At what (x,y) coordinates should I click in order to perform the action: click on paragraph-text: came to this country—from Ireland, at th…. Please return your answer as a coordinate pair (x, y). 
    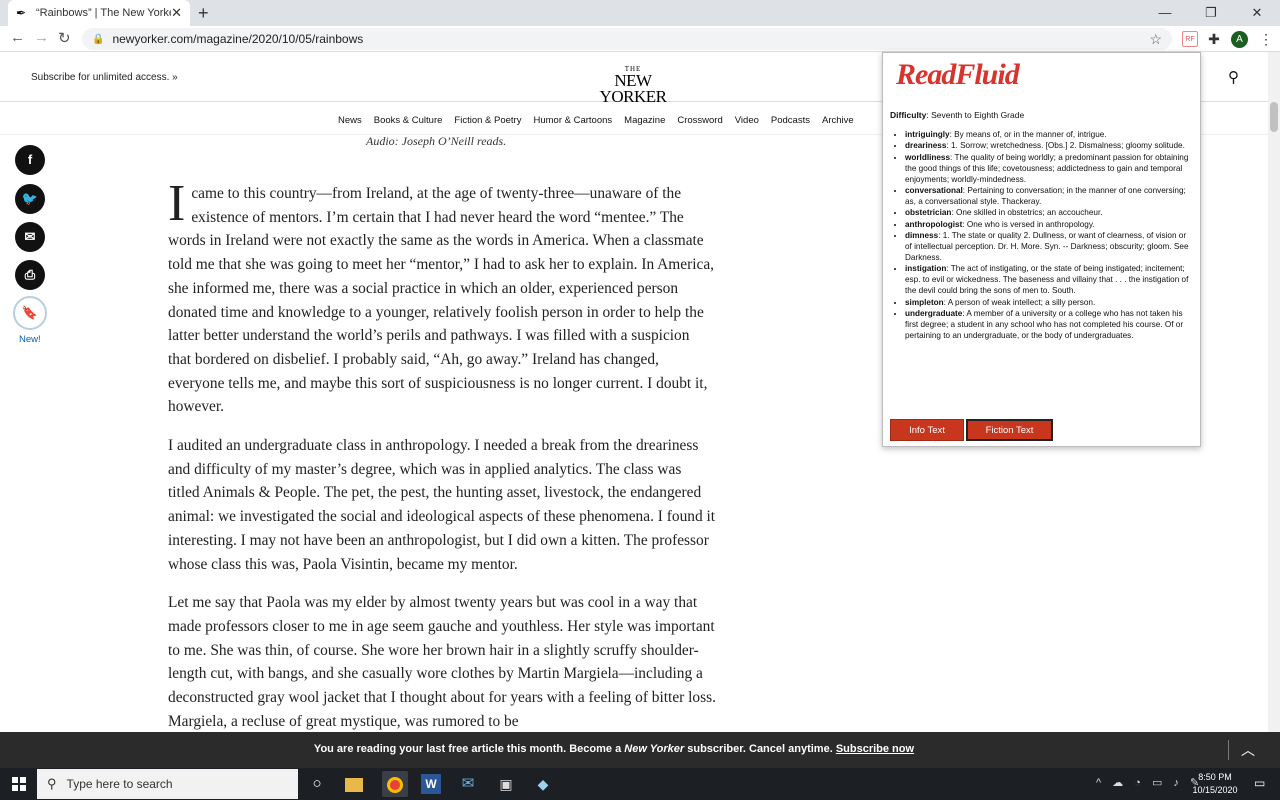
    Looking at the image, I should click on (441, 300).